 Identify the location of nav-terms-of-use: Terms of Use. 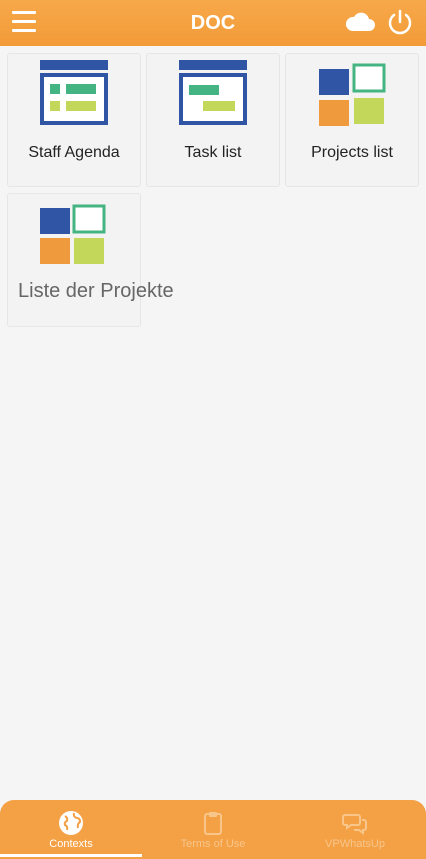
(213, 829).